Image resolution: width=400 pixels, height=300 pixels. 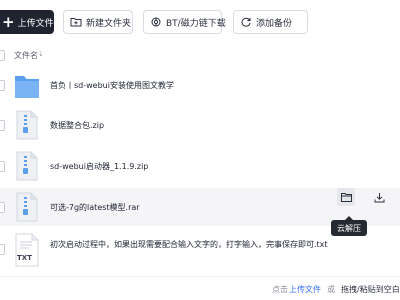 What do you see at coordinates (99, 166) in the screenshot?
I see `file-name: sd-webui启动器_1.1.9.zip` at bounding box center [99, 166].